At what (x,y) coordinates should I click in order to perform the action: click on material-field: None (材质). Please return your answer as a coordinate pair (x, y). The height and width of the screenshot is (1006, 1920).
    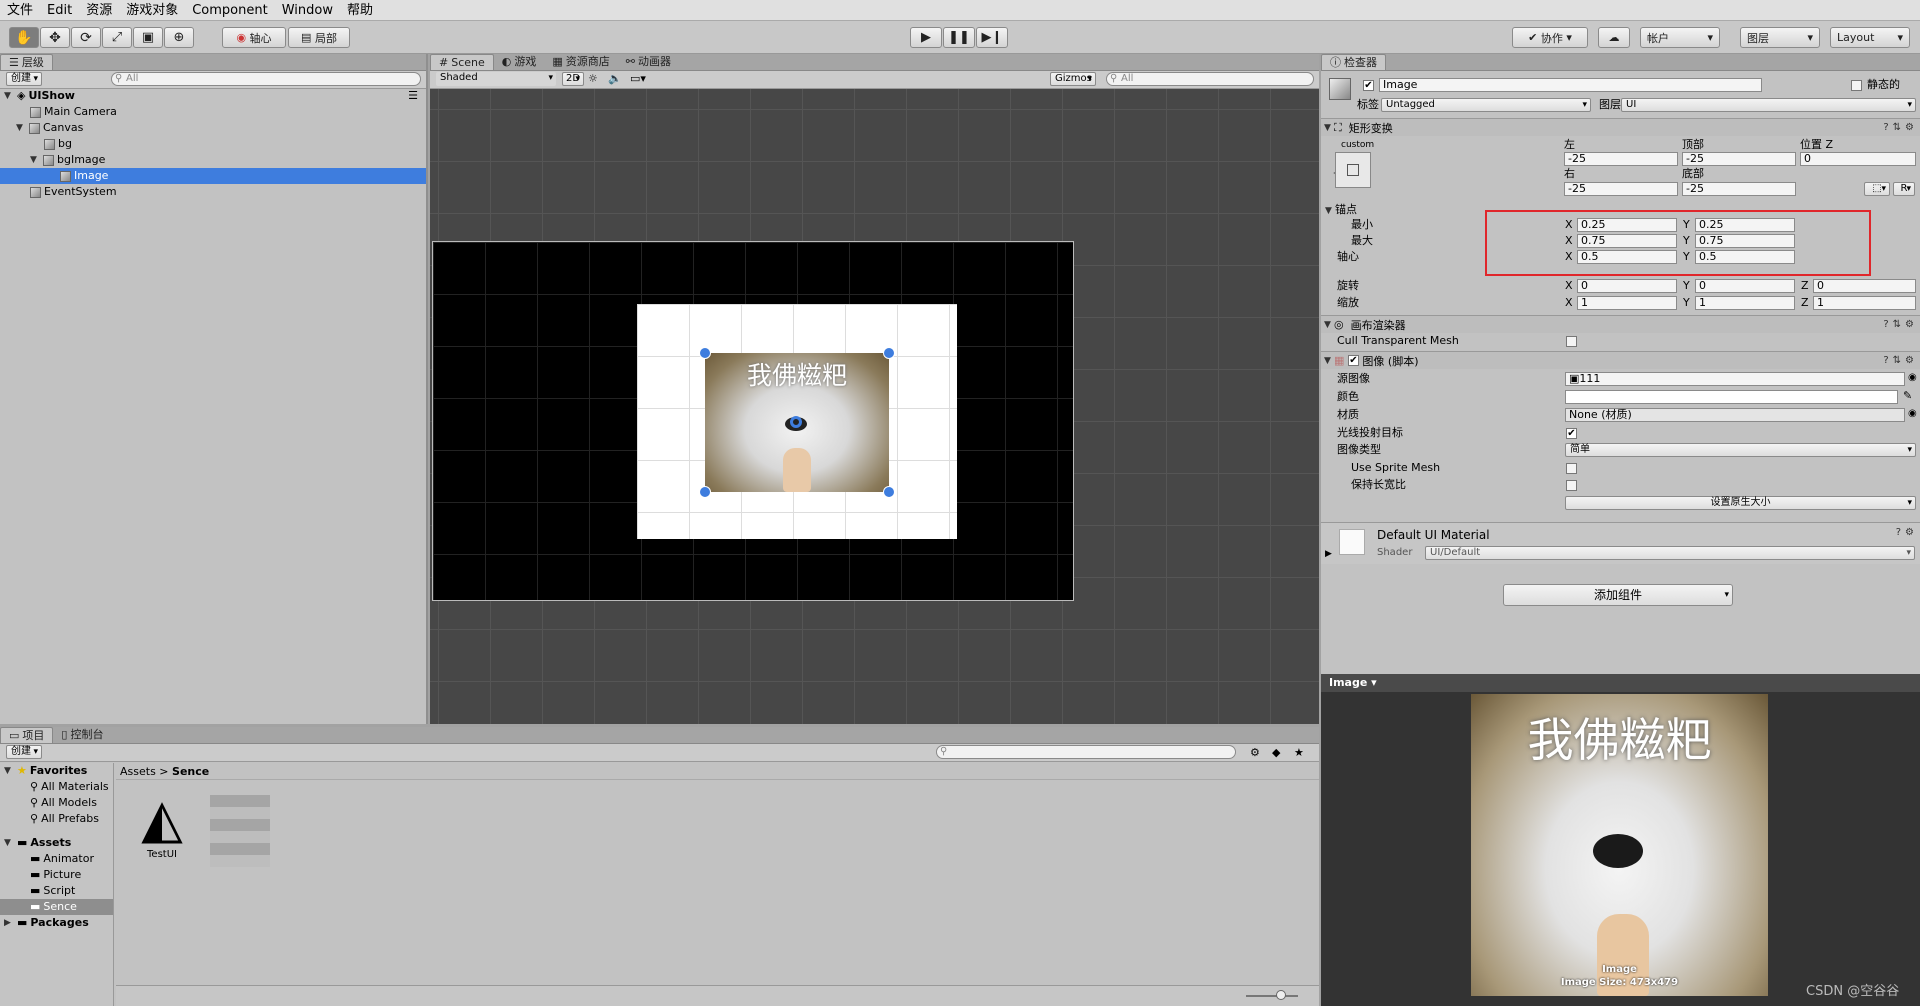
    Looking at the image, I should click on (1735, 415).